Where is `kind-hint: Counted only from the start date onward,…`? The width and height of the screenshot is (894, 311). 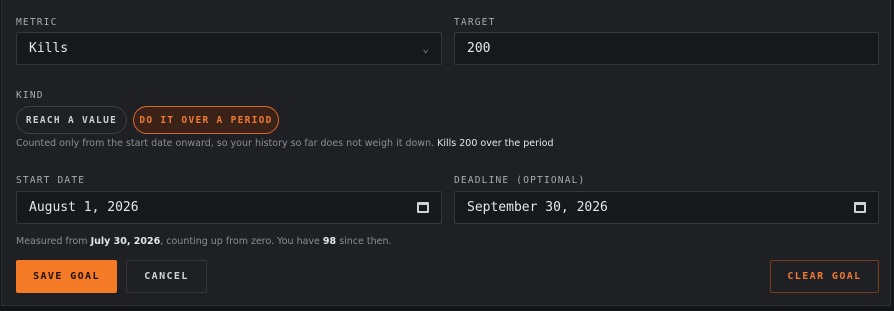 kind-hint: Counted only from the start date onward,… is located at coordinates (285, 143).